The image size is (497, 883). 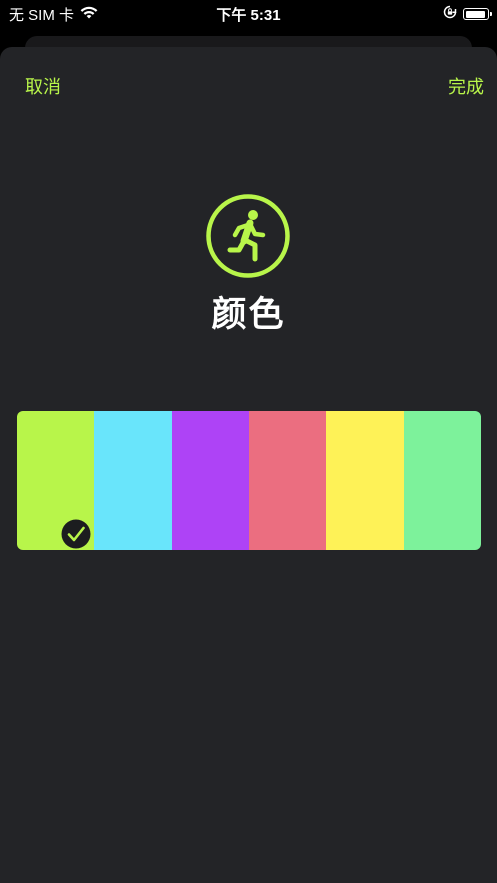 I want to click on status-right, so click(x=467, y=14).